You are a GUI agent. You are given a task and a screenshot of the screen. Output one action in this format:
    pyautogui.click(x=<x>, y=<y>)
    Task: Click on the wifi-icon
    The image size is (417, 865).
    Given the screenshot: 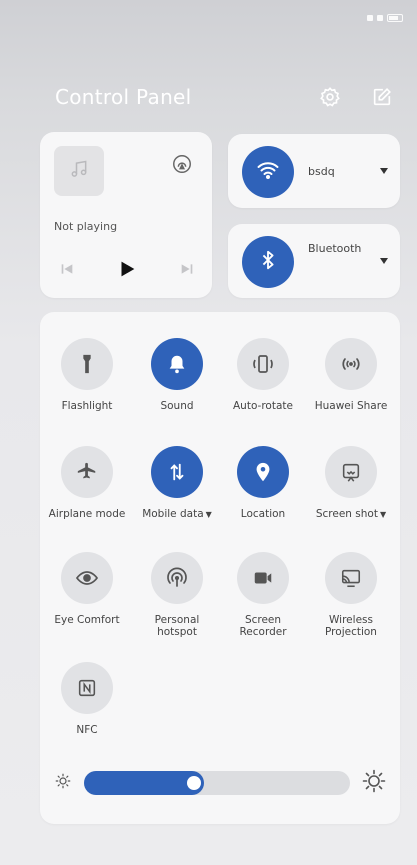 What is the action you would take?
    pyautogui.click(x=268, y=172)
    